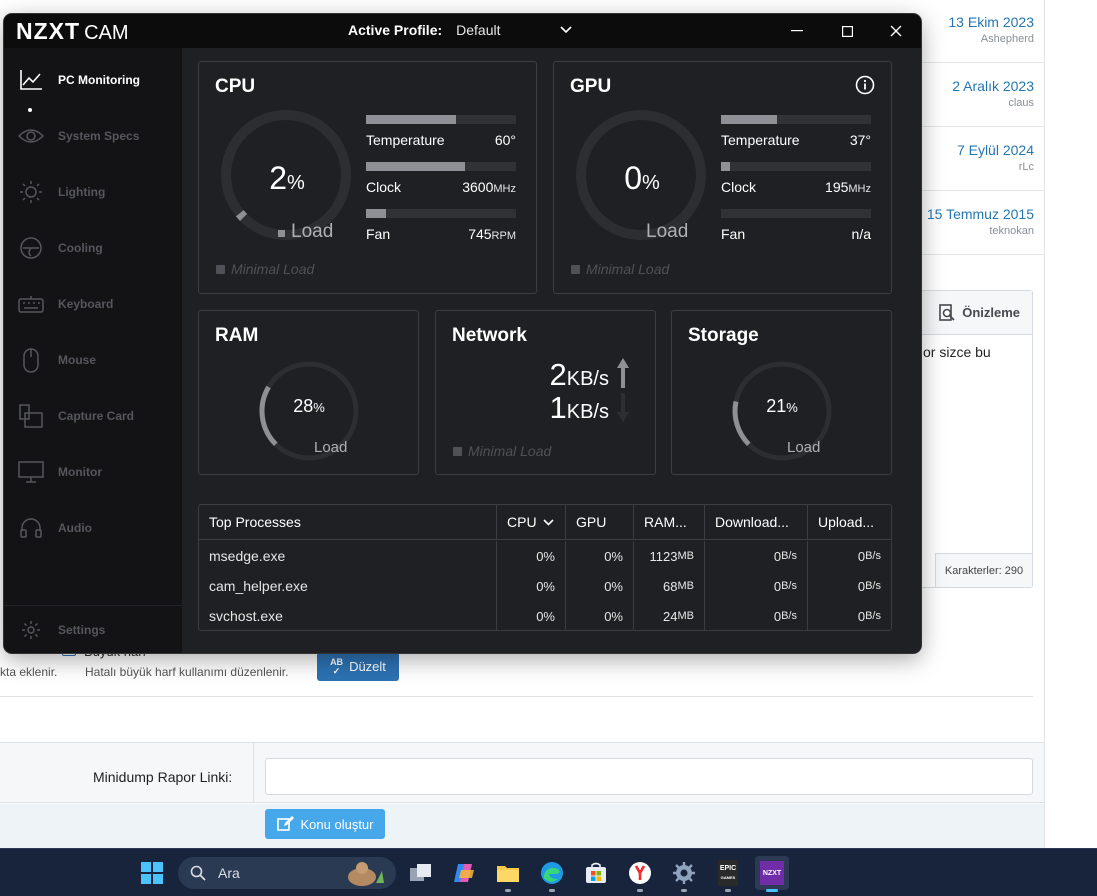 This screenshot has width=1097, height=896. What do you see at coordinates (596, 873) in the screenshot?
I see `store-icon` at bounding box center [596, 873].